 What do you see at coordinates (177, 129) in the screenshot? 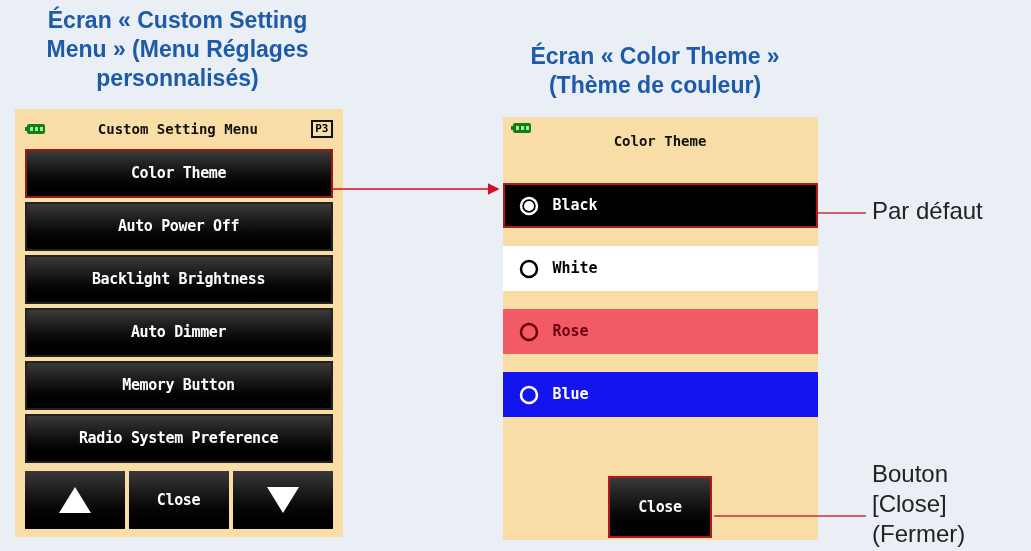
I see `screen-title: Custom Setting Menu` at bounding box center [177, 129].